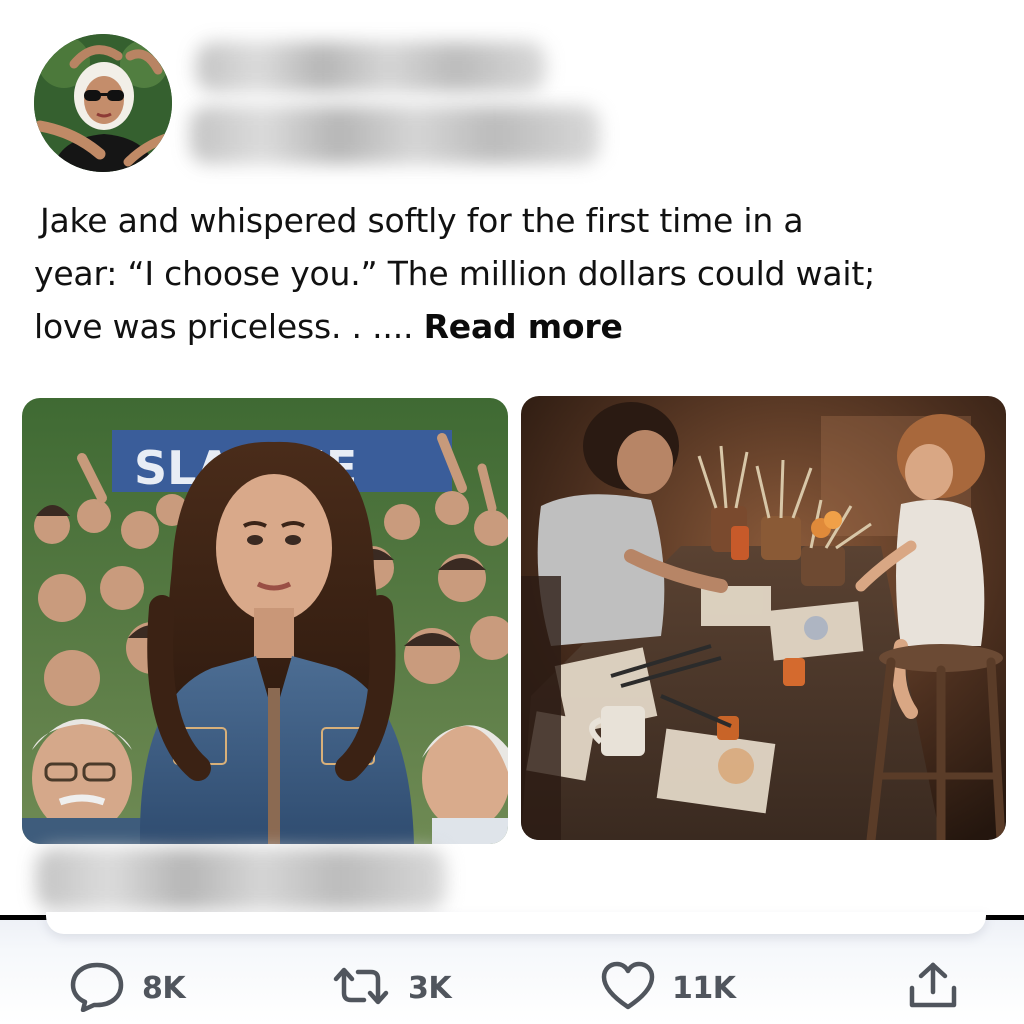 The height and width of the screenshot is (1024, 1024). I want to click on share-button, so click(933, 988).